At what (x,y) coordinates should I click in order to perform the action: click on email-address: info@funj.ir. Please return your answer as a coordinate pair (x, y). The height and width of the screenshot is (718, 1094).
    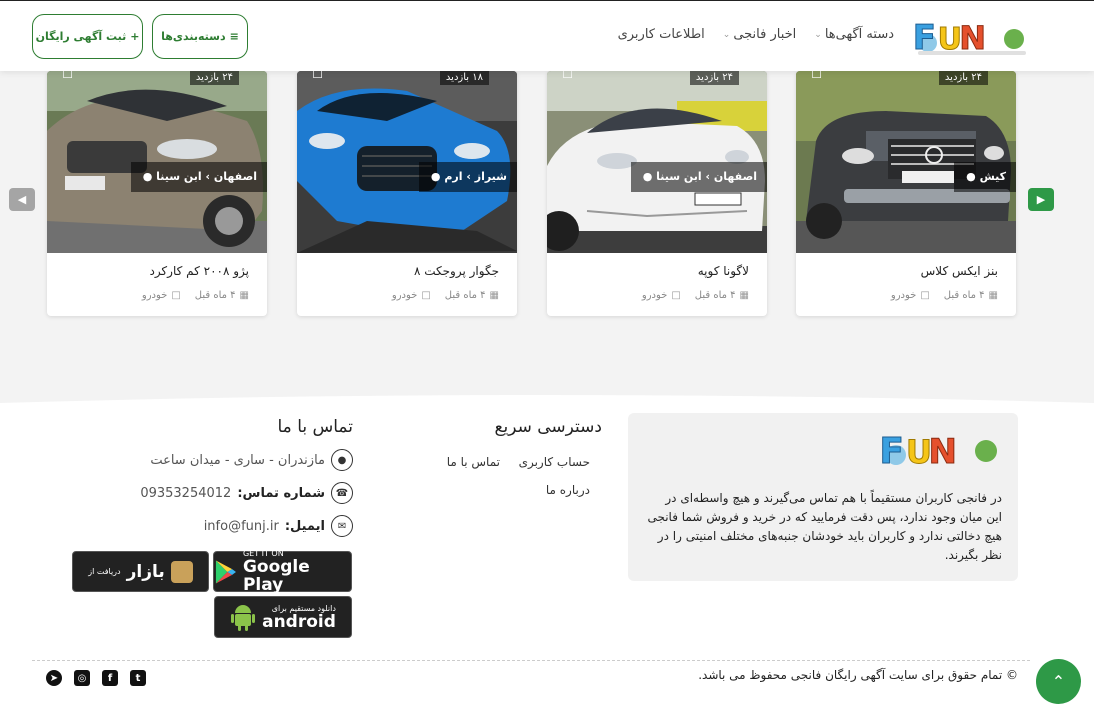
    Looking at the image, I should click on (241, 526).